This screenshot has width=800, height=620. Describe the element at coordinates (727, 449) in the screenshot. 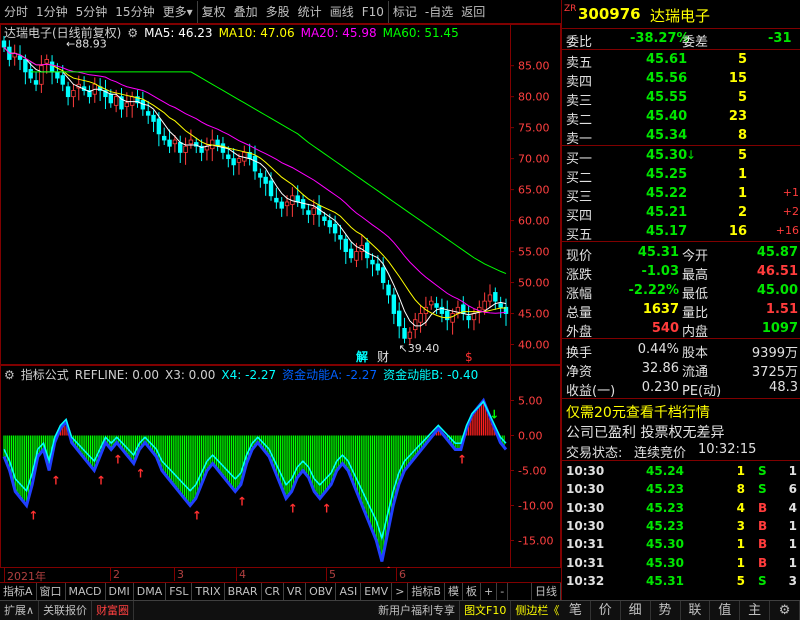

I see `trade-time: 10:32:15` at that location.